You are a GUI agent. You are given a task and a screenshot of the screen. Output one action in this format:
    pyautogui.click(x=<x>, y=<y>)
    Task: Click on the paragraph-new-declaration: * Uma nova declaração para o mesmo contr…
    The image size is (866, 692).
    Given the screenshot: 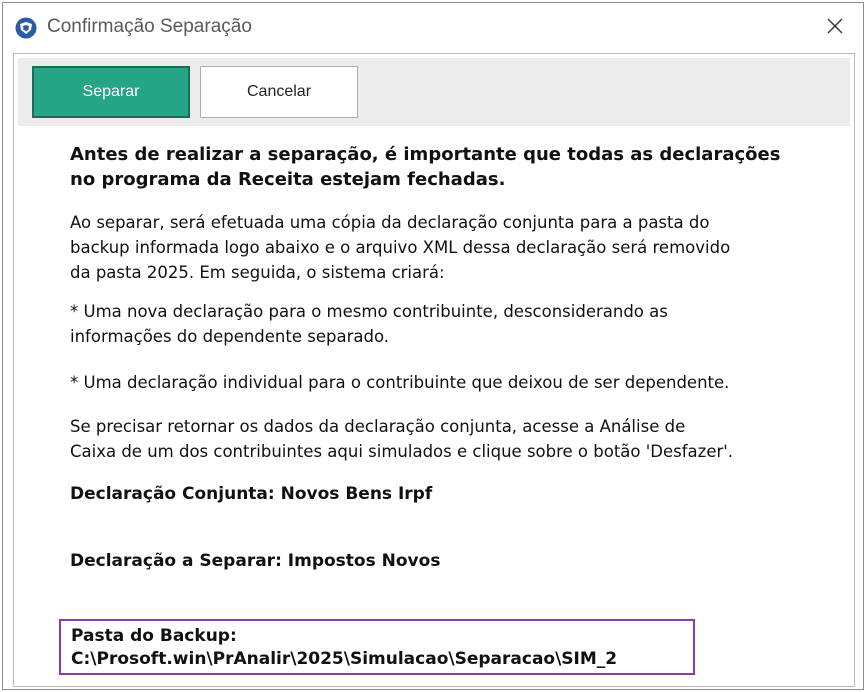 What is the action you would take?
    pyautogui.click(x=369, y=324)
    